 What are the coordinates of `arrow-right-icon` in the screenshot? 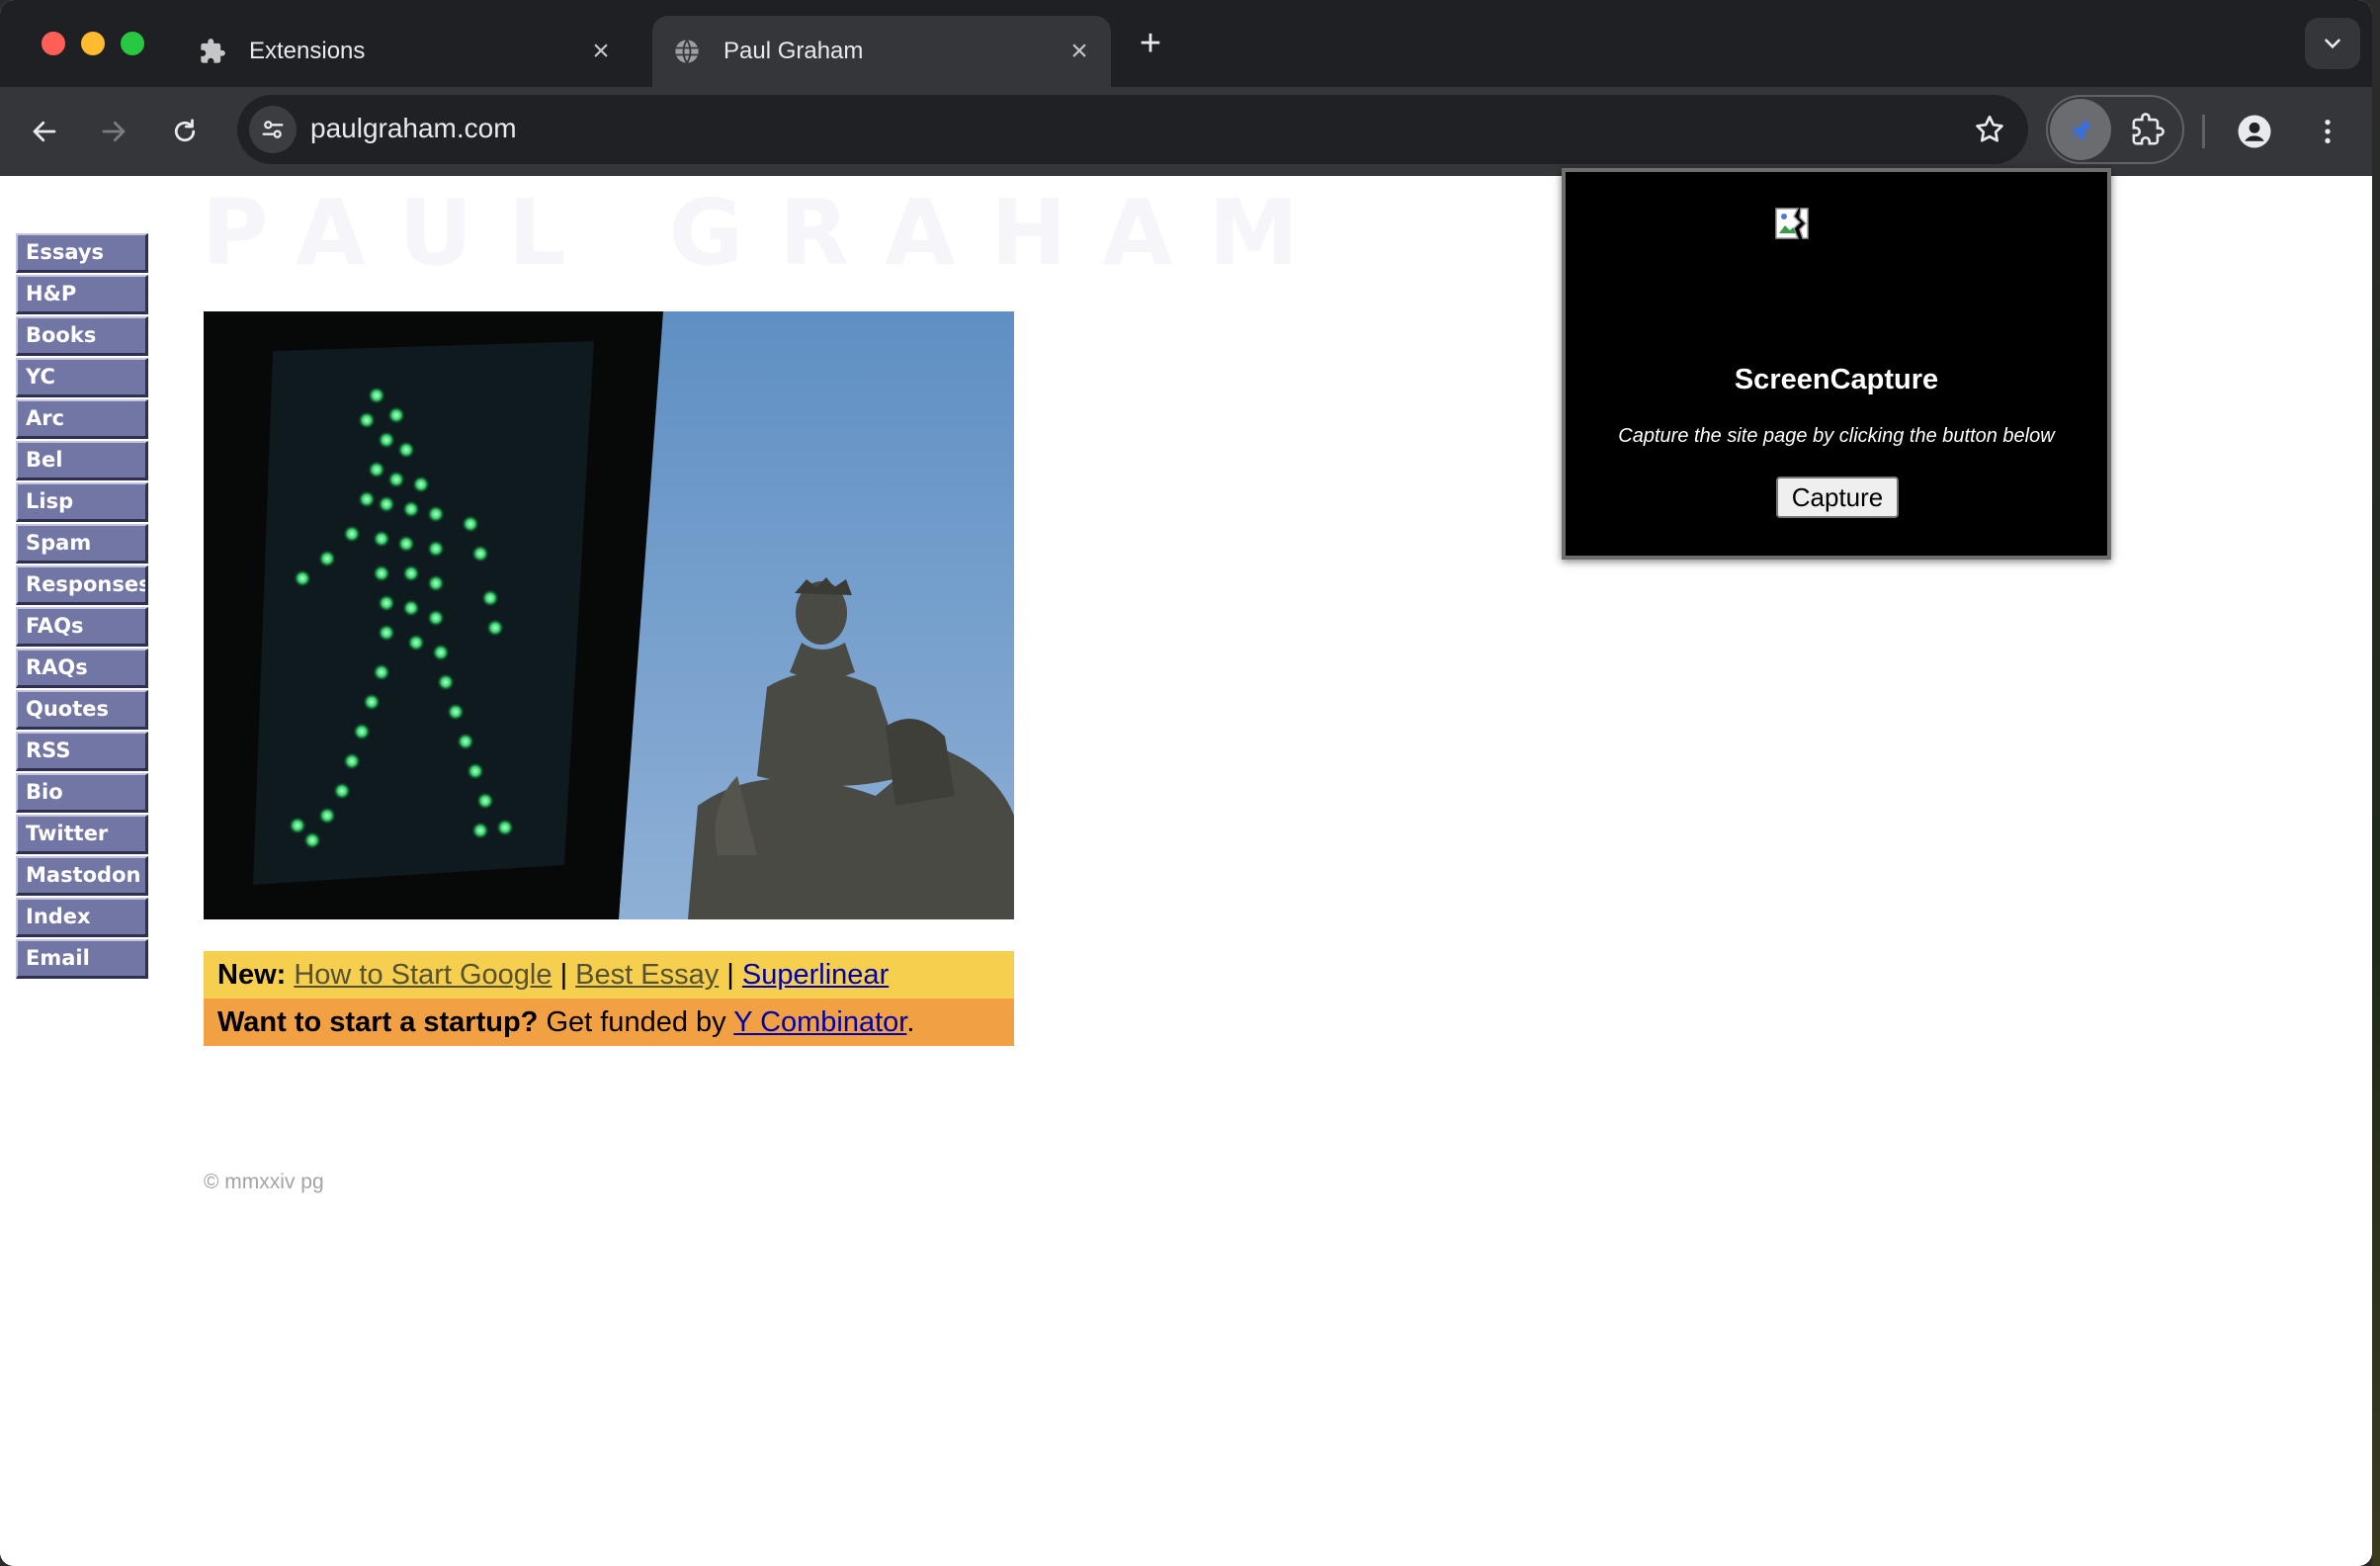 It's located at (114, 131).